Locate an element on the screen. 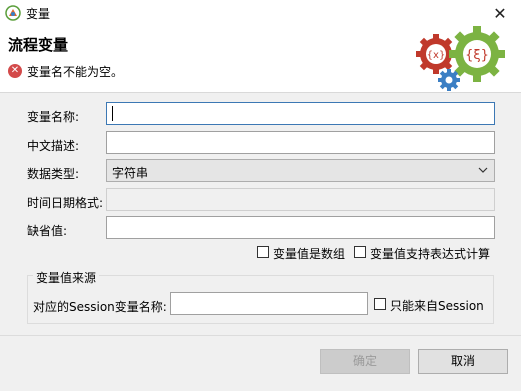  title-bar: 变量 ✕ is located at coordinates (260, 13).